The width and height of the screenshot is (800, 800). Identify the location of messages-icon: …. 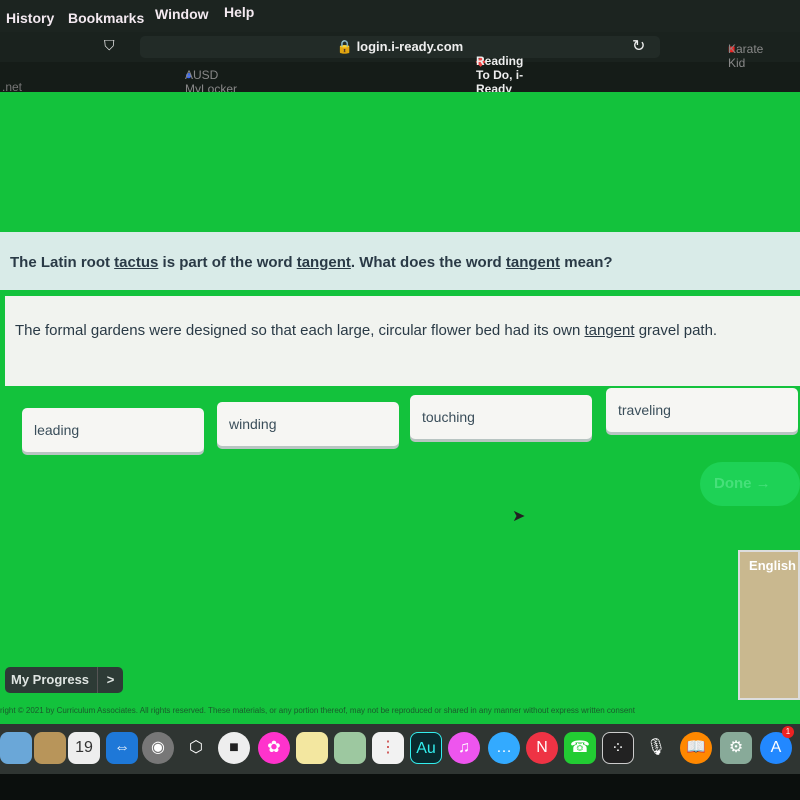
(504, 748).